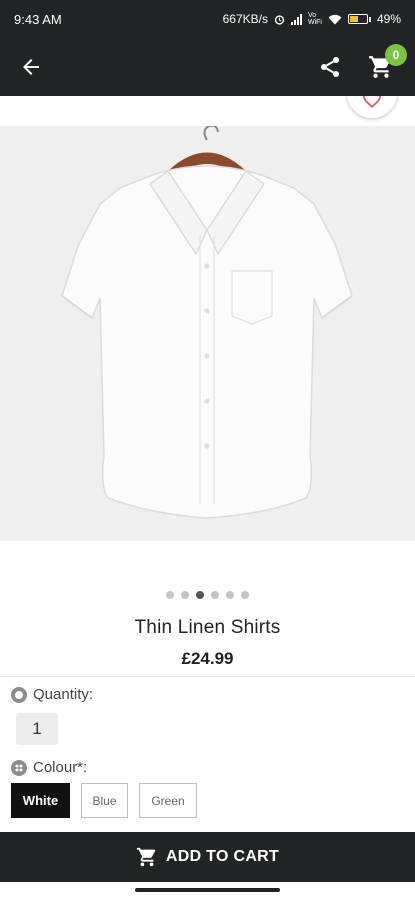 This screenshot has width=415, height=900. Describe the element at coordinates (245, 19) in the screenshot. I see `net-speed: 667KB/s` at that location.